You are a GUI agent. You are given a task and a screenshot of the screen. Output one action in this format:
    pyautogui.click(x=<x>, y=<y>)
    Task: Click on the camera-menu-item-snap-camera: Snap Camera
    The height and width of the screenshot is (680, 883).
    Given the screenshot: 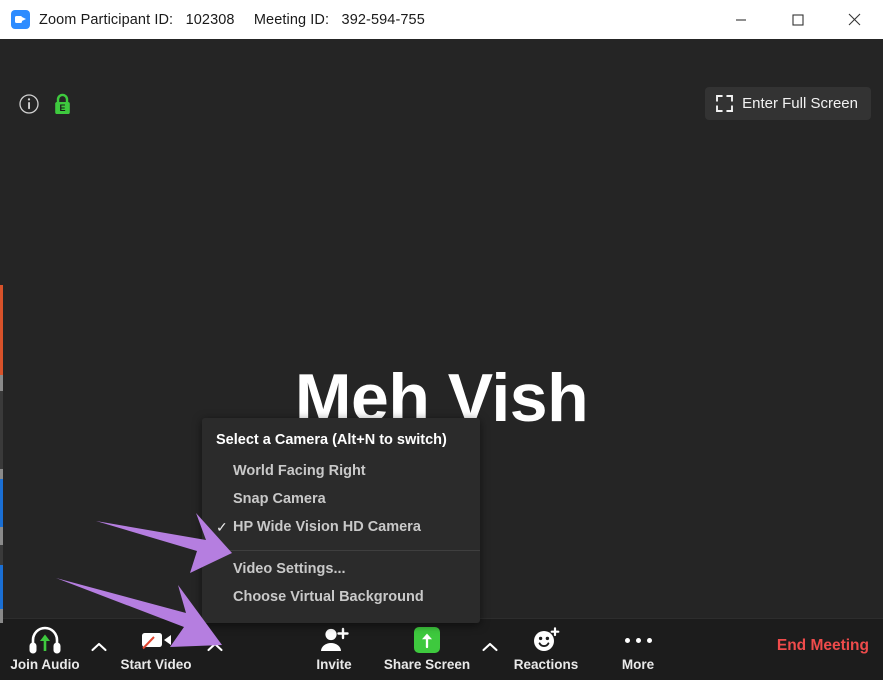 What is the action you would take?
    pyautogui.click(x=341, y=499)
    